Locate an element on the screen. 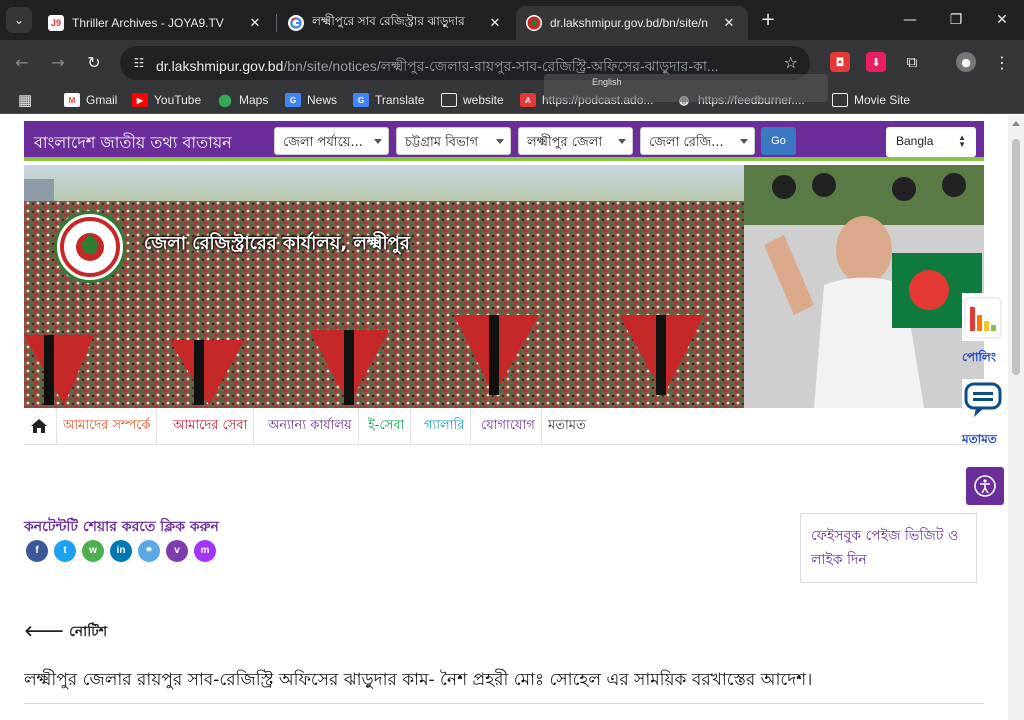  feedback-widget is located at coordinates (983, 400).